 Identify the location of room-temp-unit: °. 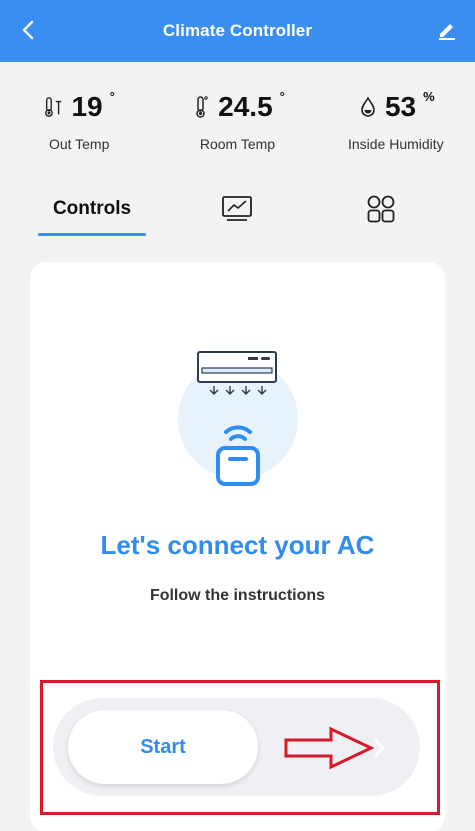
(282, 96).